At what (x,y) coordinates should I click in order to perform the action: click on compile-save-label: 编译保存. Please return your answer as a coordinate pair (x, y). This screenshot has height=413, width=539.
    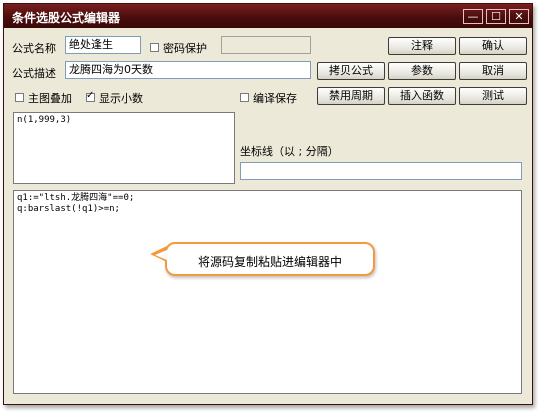
    Looking at the image, I should click on (275, 98).